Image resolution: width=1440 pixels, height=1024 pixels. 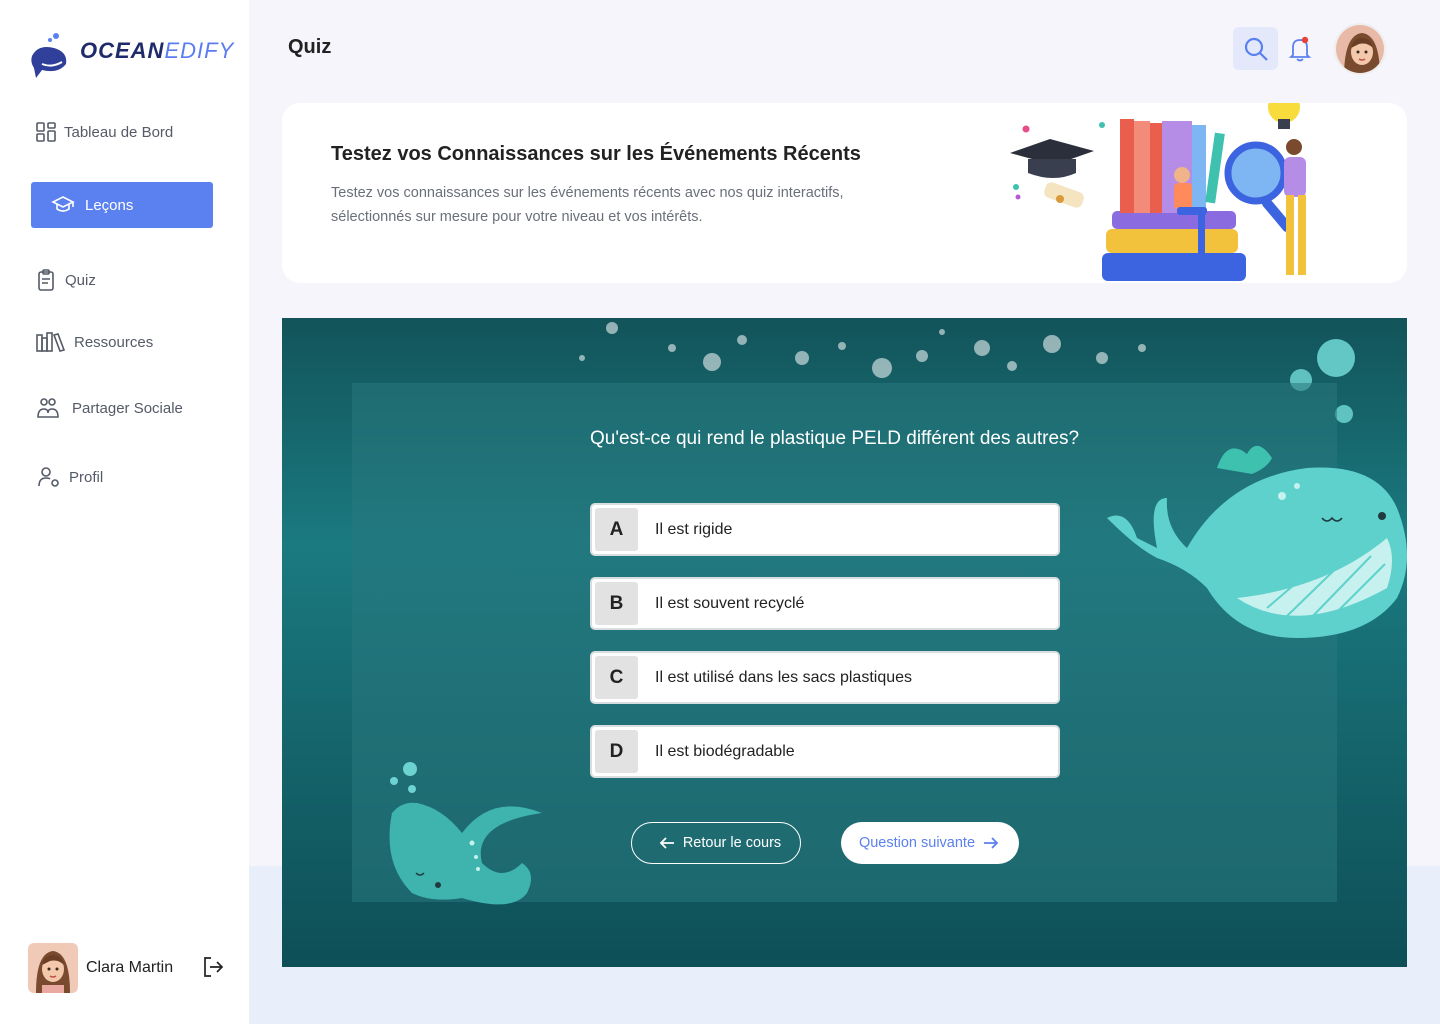 I want to click on app-logo: OCEANEDIFY, so click(x=130, y=58).